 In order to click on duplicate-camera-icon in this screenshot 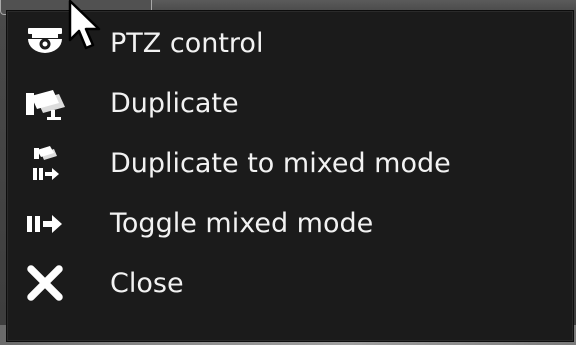, I will do `click(45, 104)`.